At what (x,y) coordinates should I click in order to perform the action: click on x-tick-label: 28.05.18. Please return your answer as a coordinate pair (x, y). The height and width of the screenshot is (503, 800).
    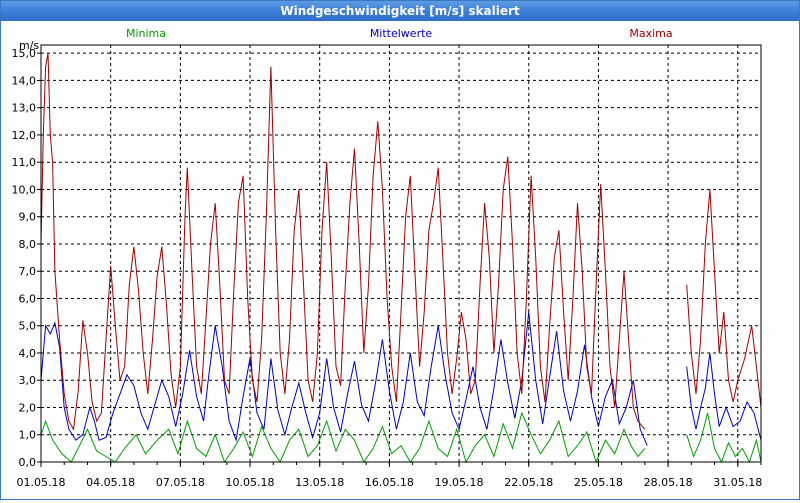
    Looking at the image, I should click on (668, 482).